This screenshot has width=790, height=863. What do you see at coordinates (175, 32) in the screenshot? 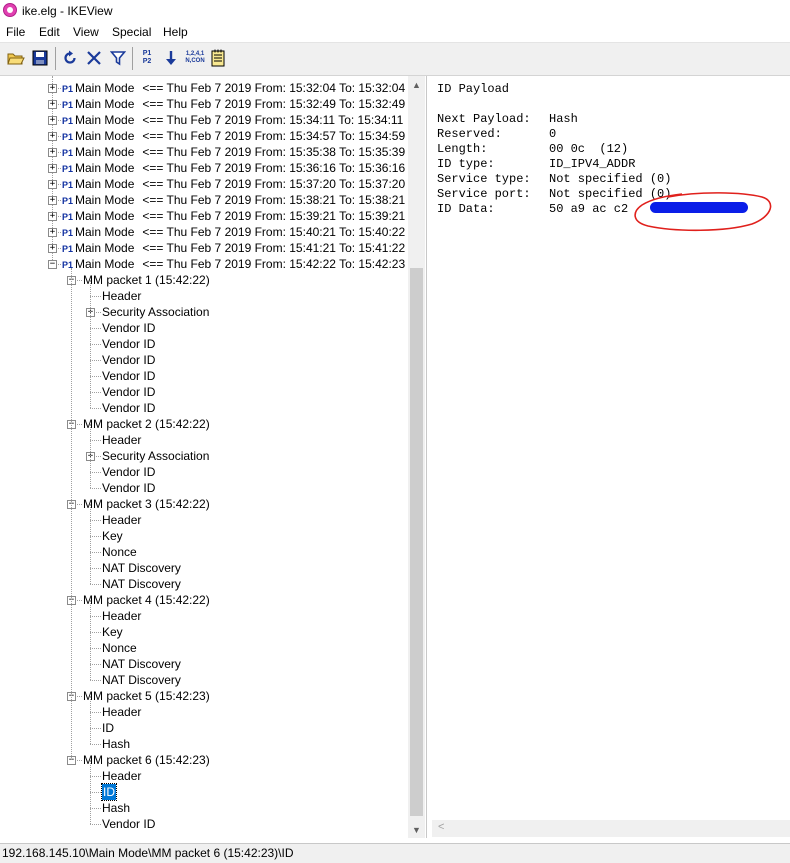
I see `menu-help: Help` at bounding box center [175, 32].